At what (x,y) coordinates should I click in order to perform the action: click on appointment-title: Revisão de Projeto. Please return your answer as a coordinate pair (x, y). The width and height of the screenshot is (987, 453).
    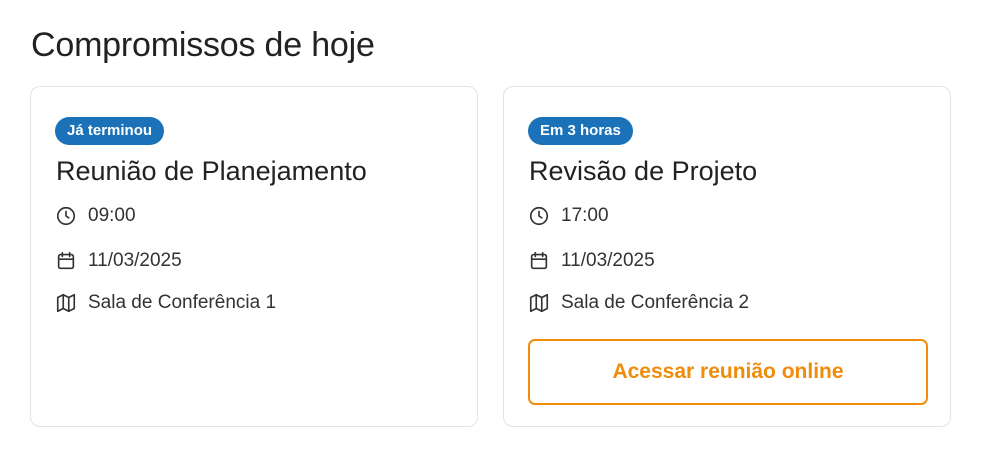
    Looking at the image, I should click on (643, 171).